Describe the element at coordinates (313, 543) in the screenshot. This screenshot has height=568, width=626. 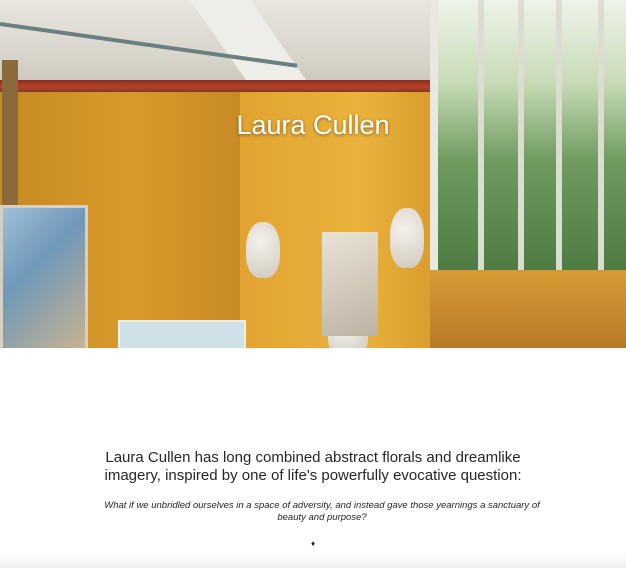
I see `diamond-icon: ♦` at that location.